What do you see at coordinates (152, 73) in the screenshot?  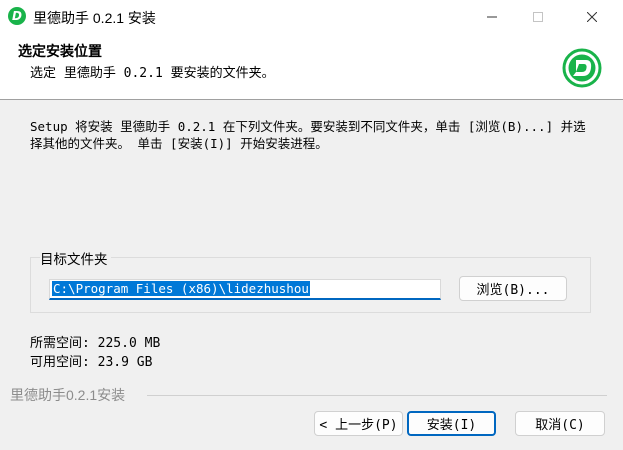 I see `page-subtitle: 选定 里德助手 0.2.1 要安装的文件夹。` at bounding box center [152, 73].